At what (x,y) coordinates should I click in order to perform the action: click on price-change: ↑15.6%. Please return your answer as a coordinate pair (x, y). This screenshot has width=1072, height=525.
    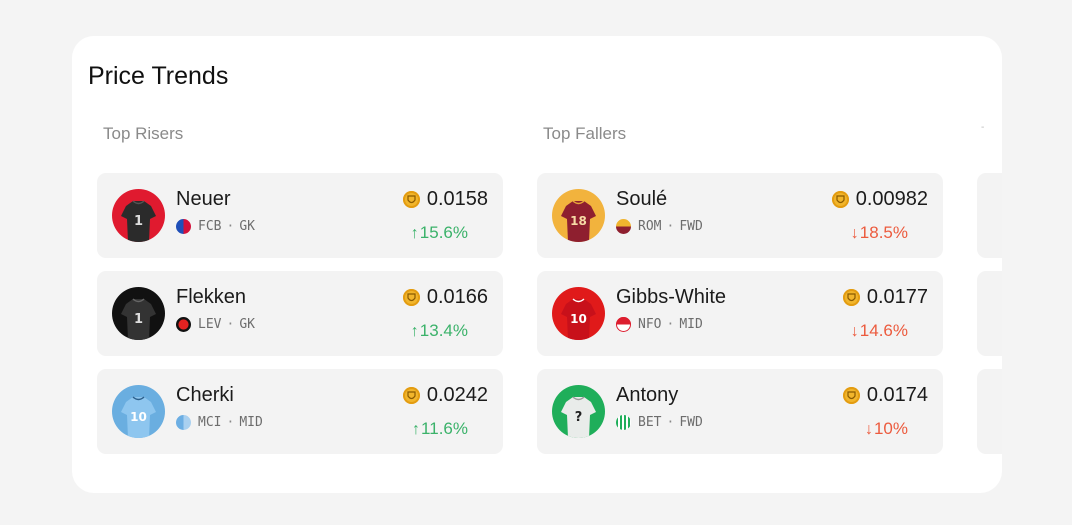
    Looking at the image, I should click on (439, 233).